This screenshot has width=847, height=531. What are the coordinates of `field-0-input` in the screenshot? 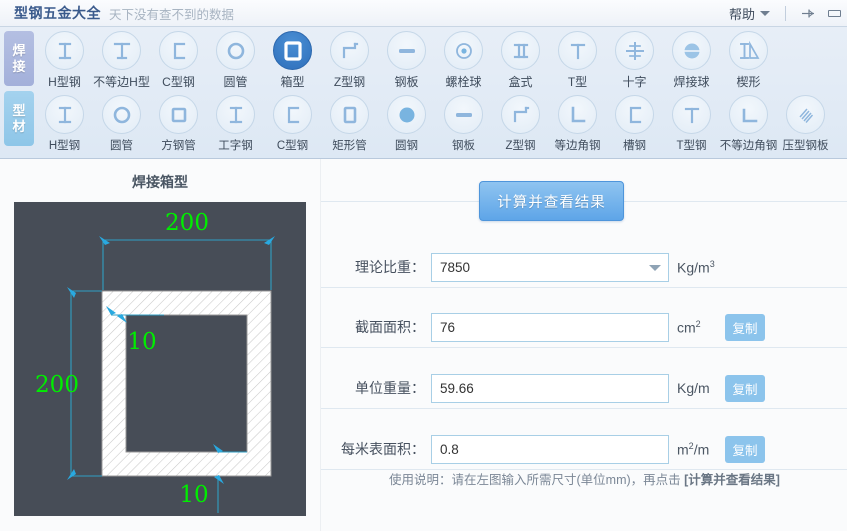 It's located at (542, 267).